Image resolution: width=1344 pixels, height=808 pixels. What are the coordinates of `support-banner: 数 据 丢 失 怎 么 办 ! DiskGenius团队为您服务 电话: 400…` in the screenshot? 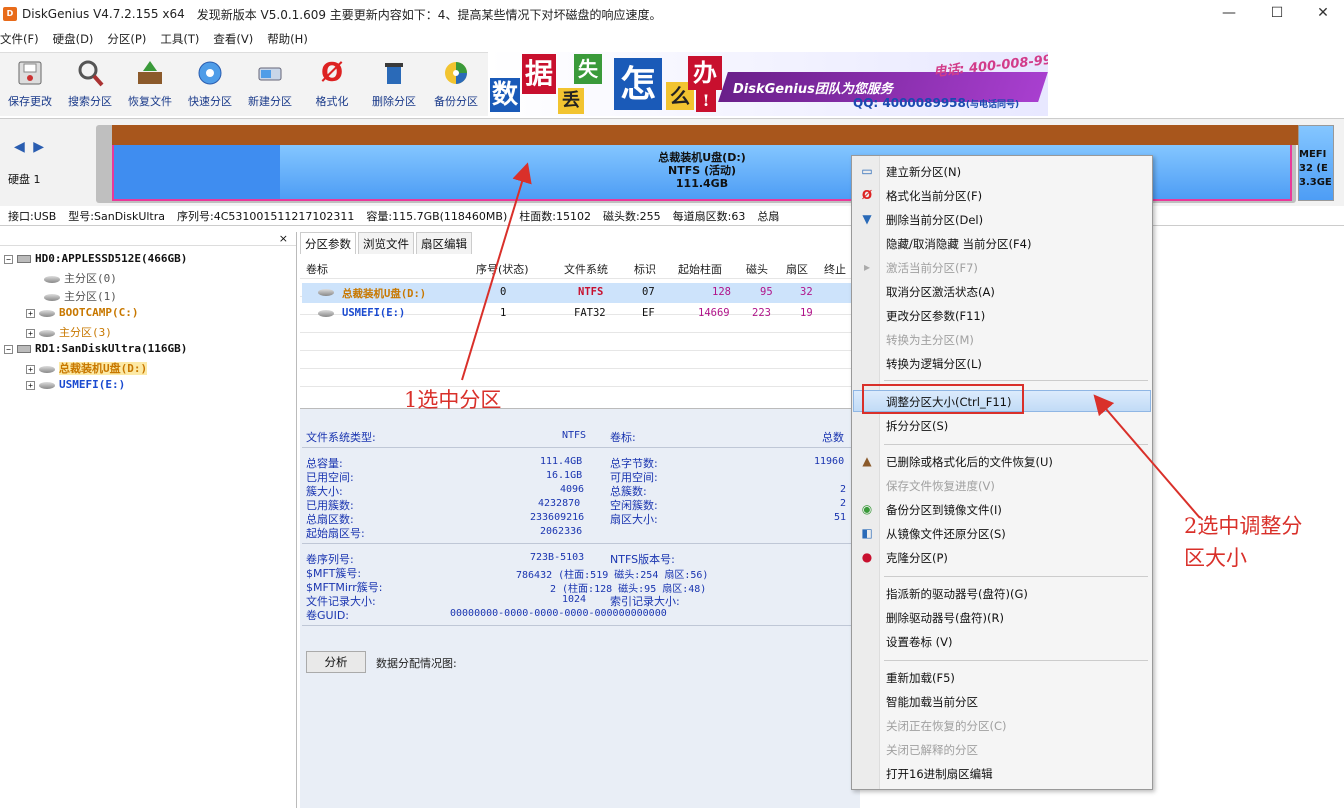 It's located at (768, 84).